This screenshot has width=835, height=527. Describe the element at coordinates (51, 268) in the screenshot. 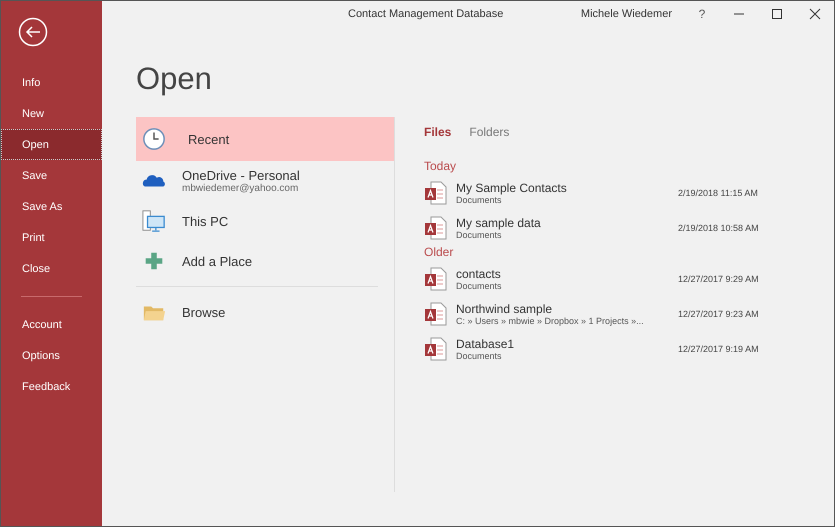

I see `sidebar-item: Close` at that location.